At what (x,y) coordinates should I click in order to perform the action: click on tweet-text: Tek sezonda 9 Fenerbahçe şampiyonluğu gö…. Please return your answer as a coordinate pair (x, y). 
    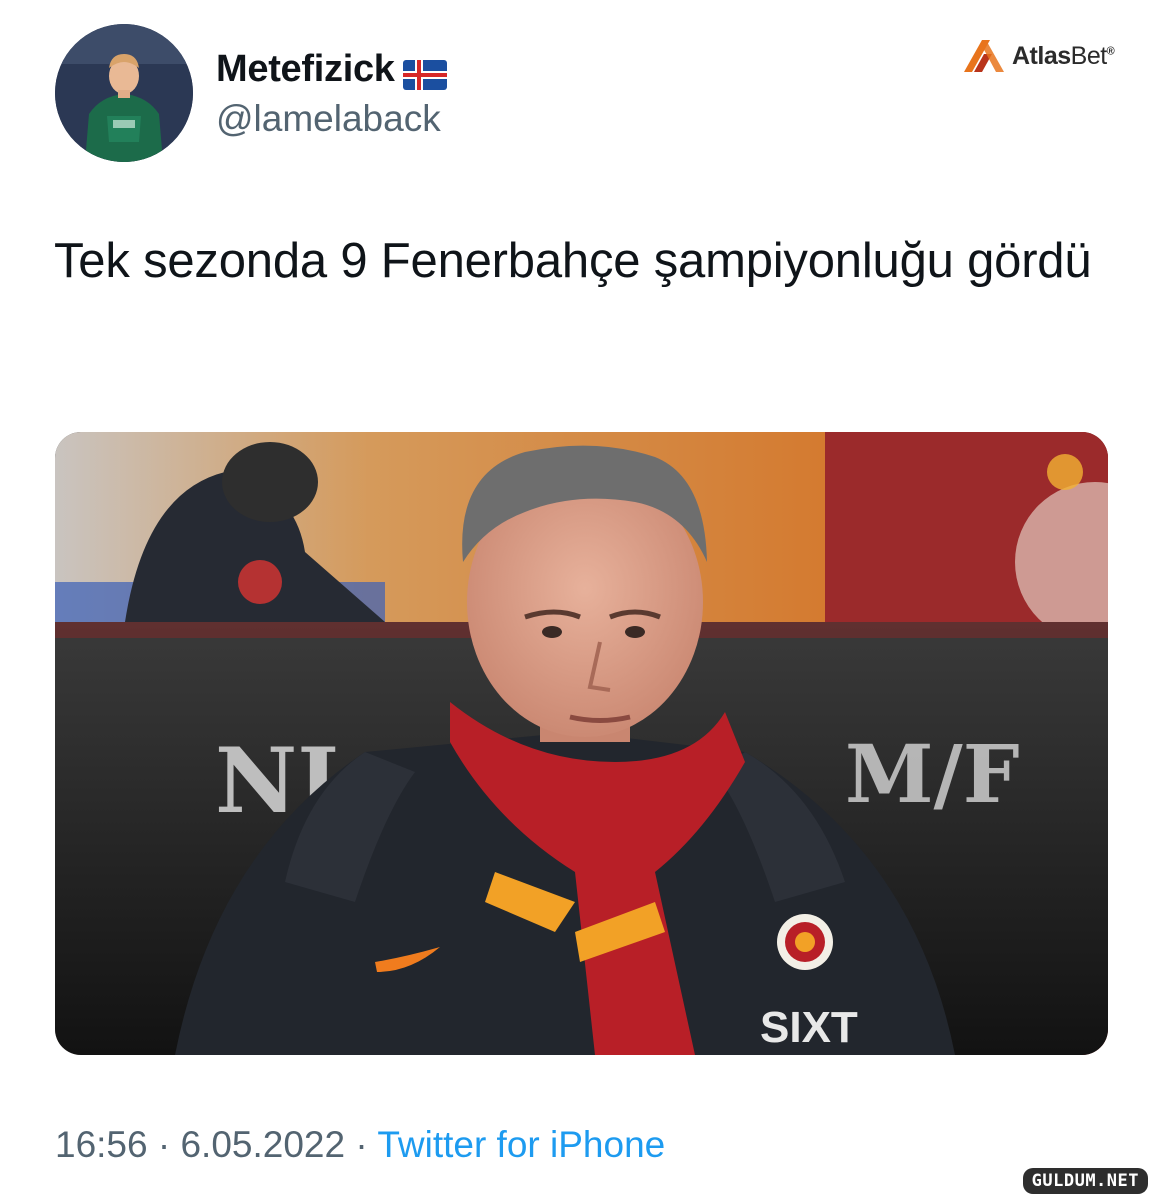
    Looking at the image, I should click on (573, 261).